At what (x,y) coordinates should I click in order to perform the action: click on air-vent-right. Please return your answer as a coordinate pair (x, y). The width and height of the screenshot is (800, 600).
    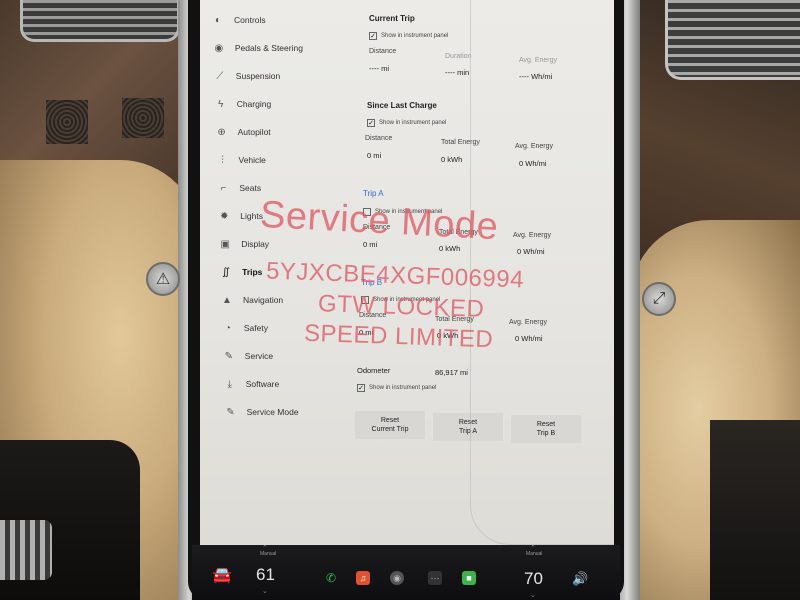
    Looking at the image, I should click on (732, 40).